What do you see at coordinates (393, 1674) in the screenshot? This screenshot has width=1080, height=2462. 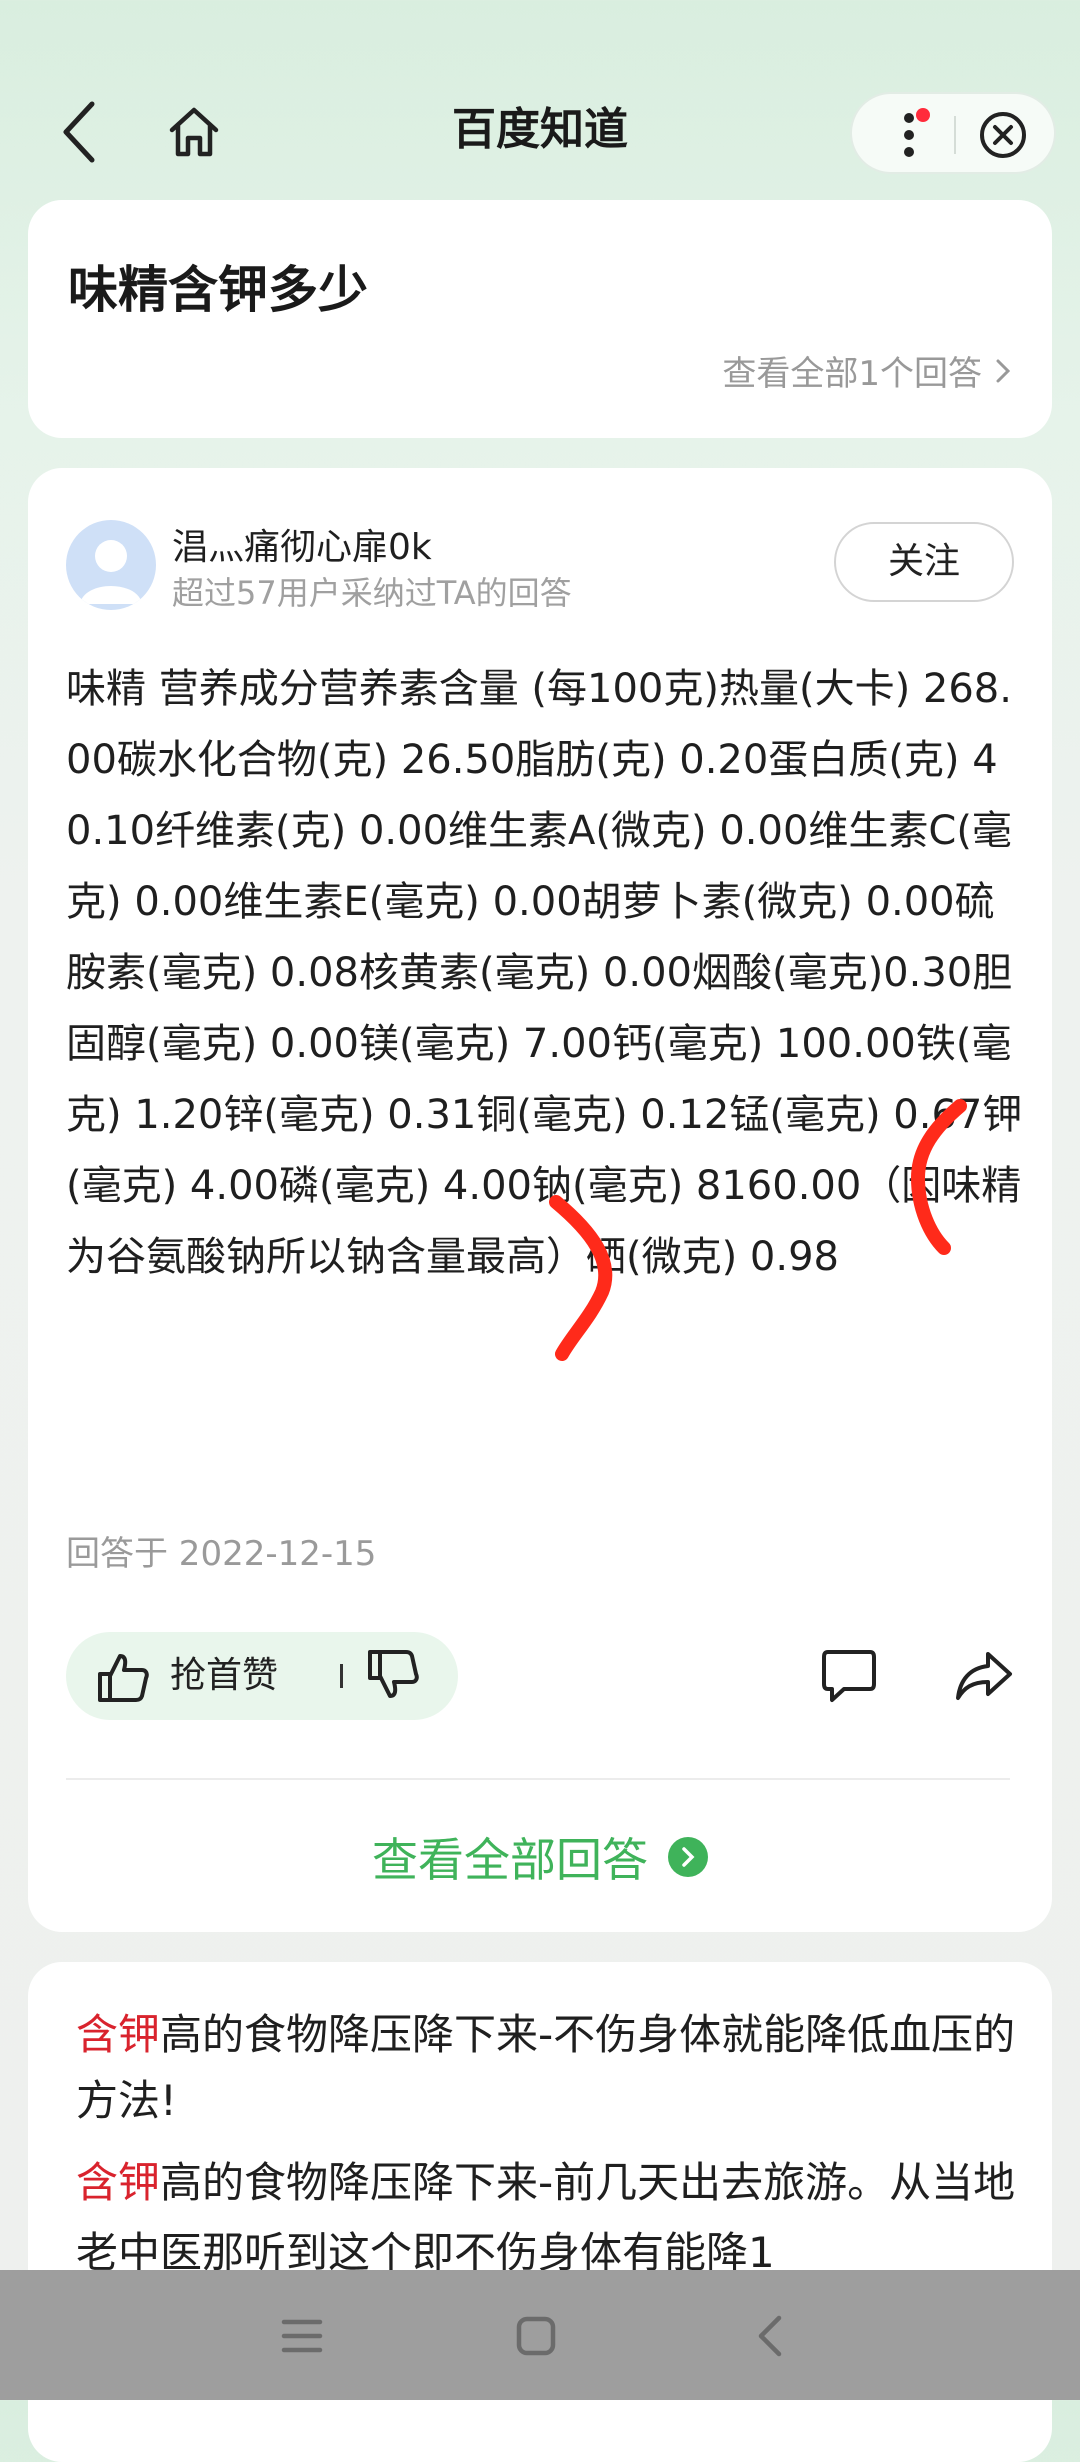 I see `thumb-down-icon` at bounding box center [393, 1674].